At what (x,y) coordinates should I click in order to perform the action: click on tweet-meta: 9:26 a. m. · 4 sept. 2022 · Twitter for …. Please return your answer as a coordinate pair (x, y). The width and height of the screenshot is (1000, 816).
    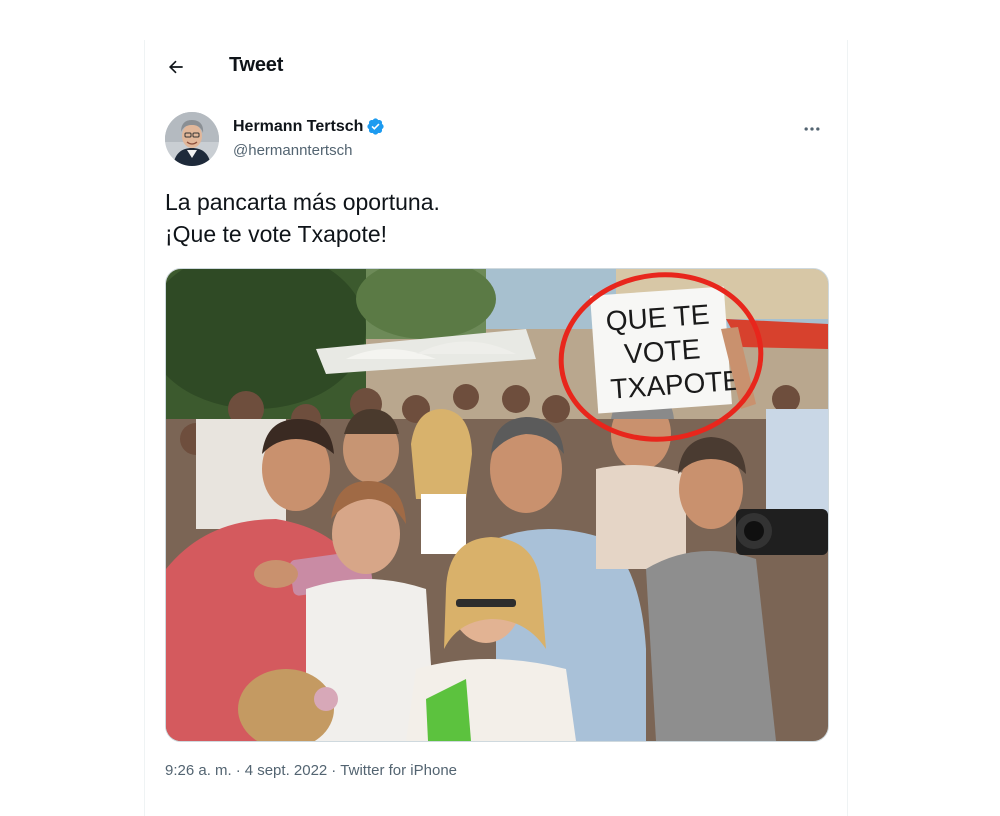
    Looking at the image, I should click on (311, 770).